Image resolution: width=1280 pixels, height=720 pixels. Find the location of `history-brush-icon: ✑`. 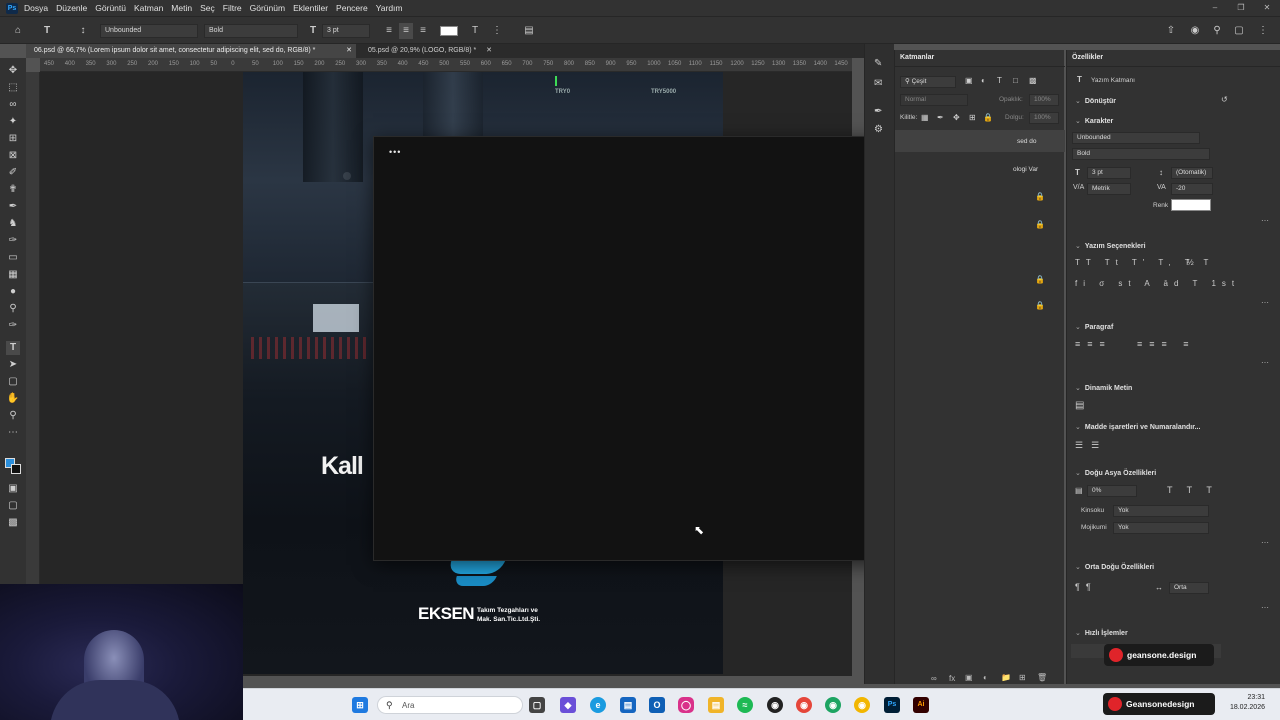

history-brush-icon: ✑ is located at coordinates (13, 241).